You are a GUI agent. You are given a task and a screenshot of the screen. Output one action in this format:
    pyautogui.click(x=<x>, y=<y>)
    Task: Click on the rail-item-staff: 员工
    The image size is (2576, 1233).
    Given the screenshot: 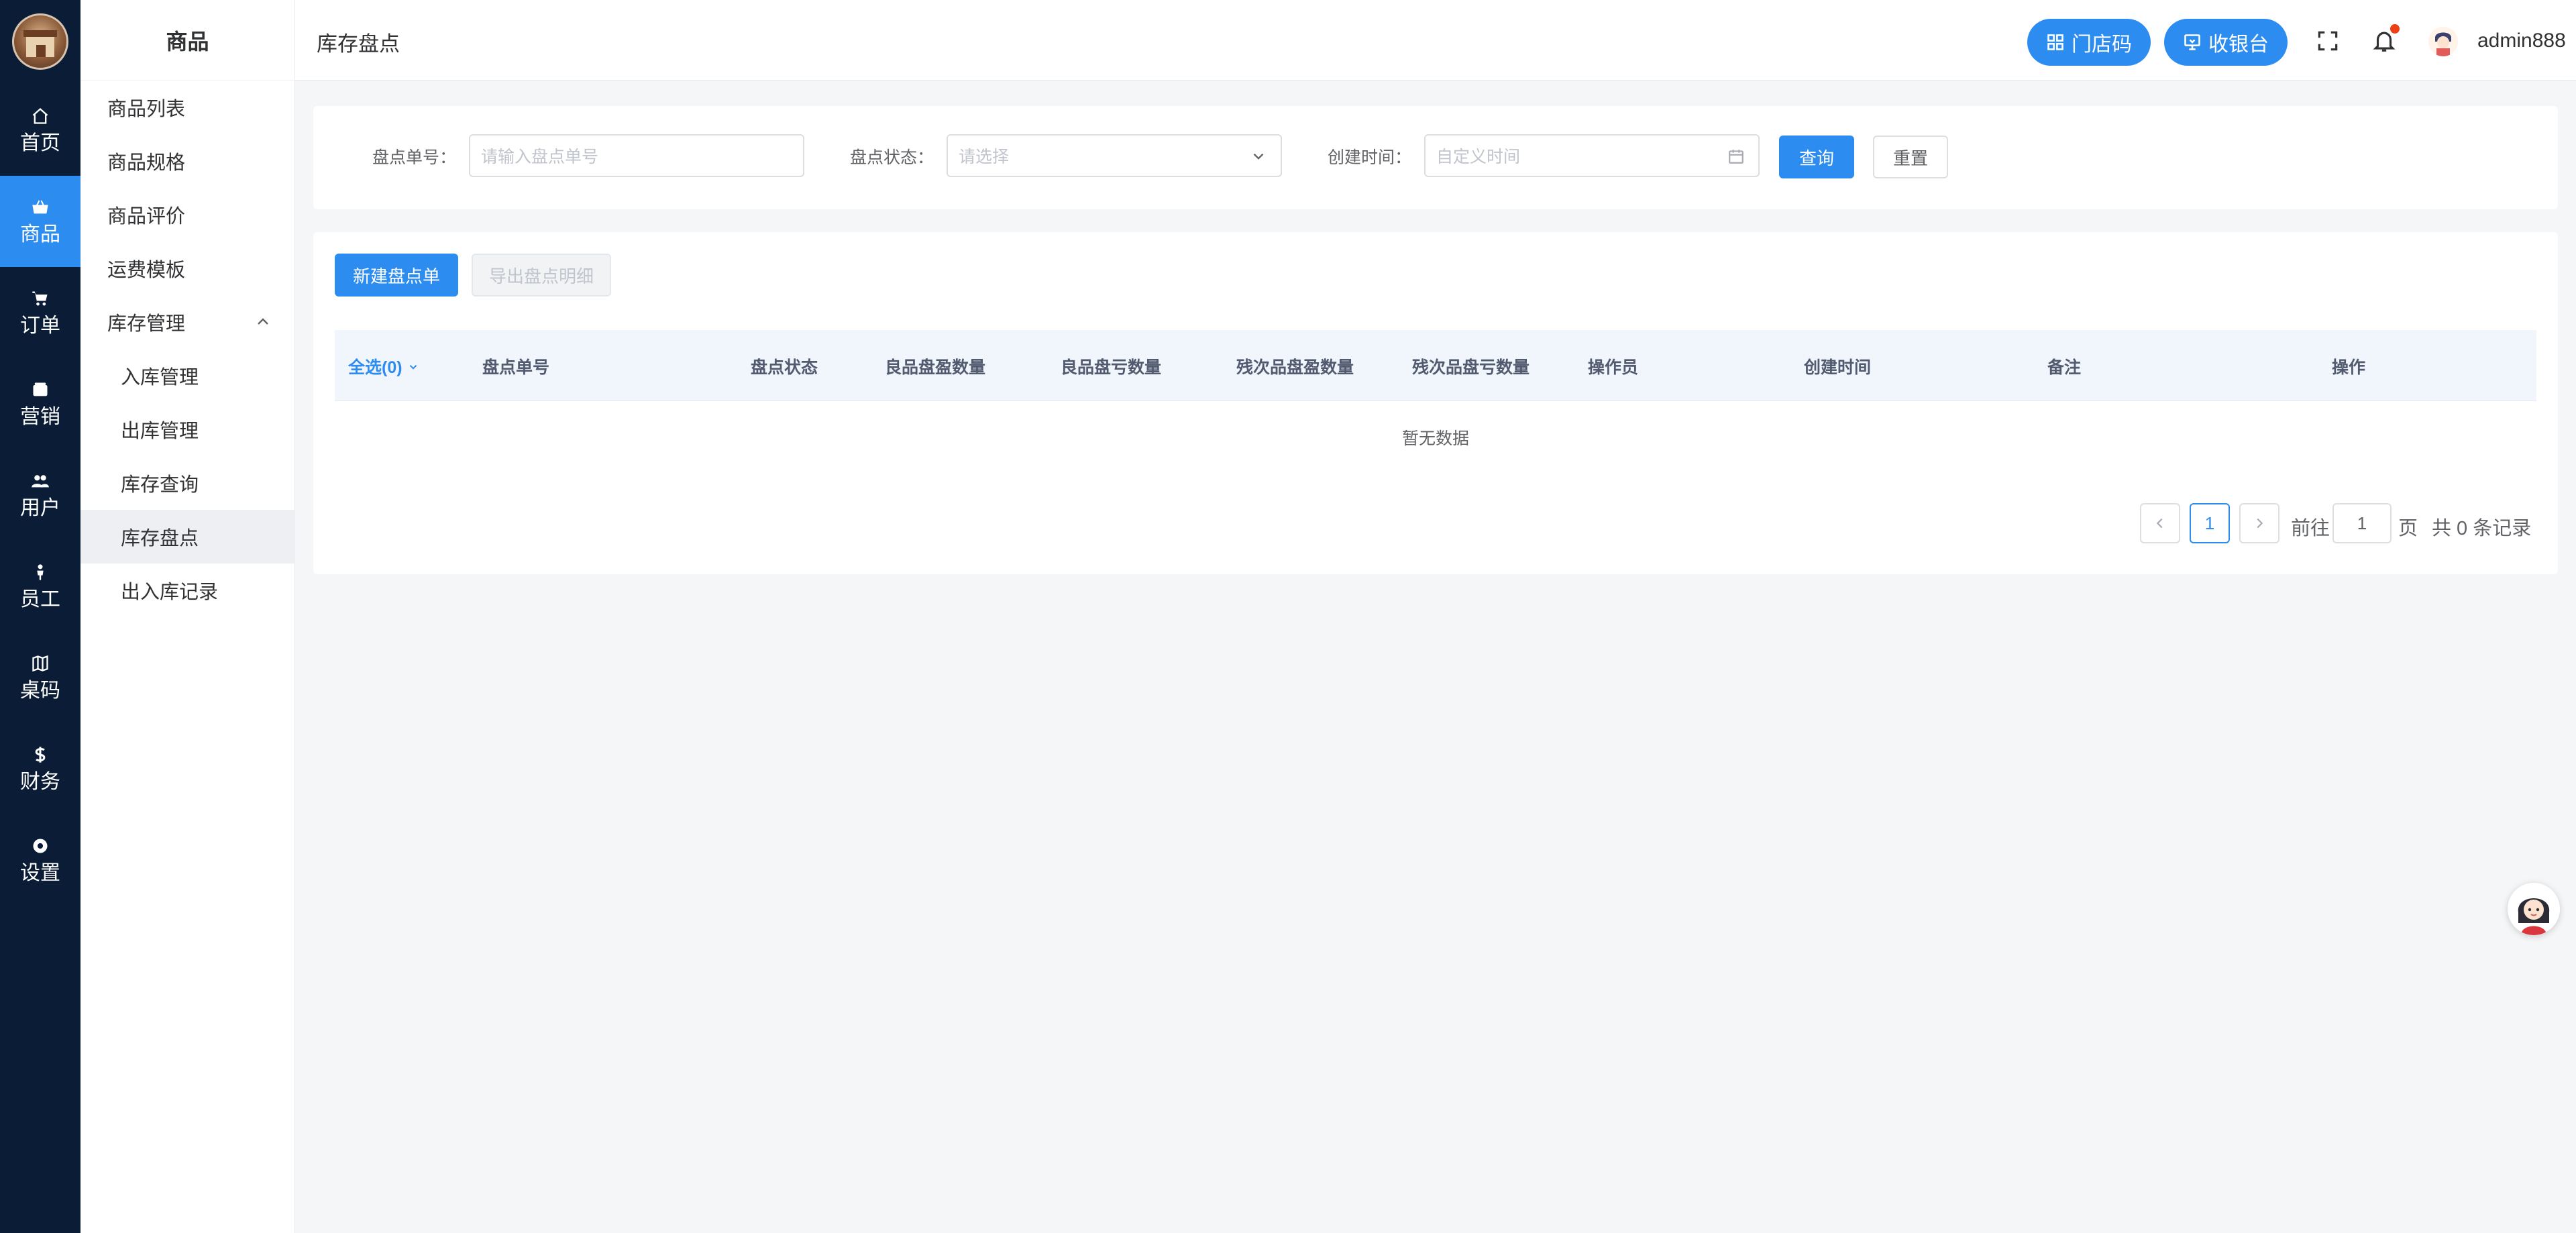 What is the action you would take?
    pyautogui.click(x=40, y=587)
    